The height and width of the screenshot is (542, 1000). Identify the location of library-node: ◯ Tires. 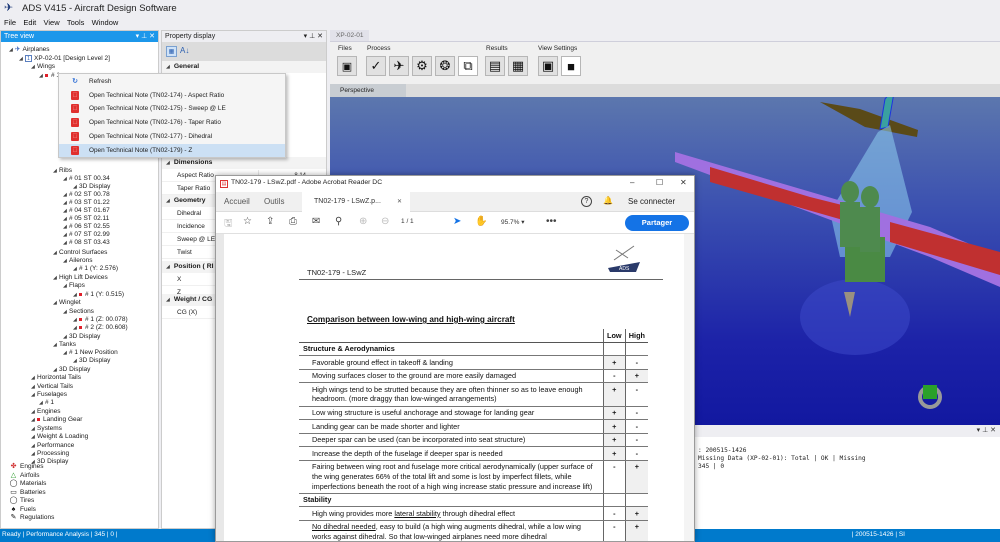
(22, 501).